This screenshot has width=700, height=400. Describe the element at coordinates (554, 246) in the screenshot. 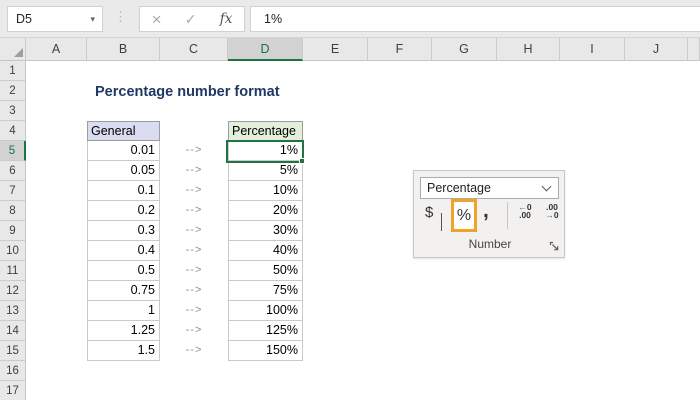

I see `dialog-launcher-icon` at that location.